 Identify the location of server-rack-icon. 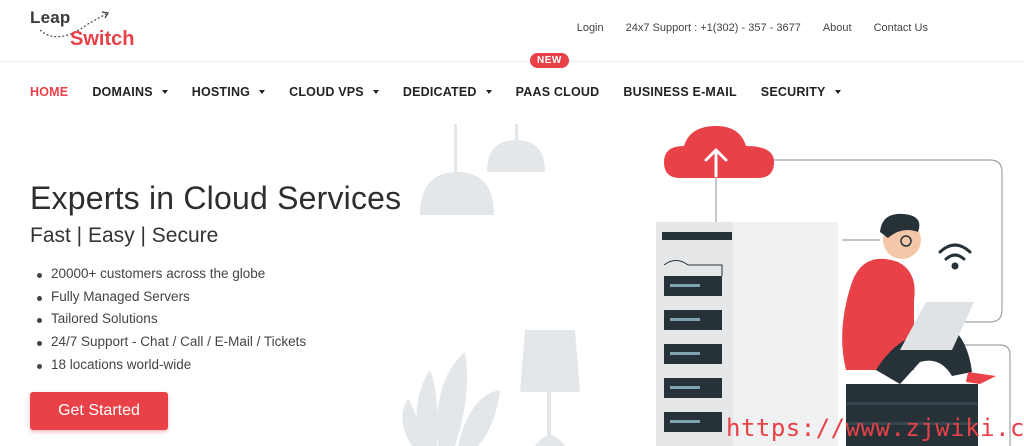
(747, 334).